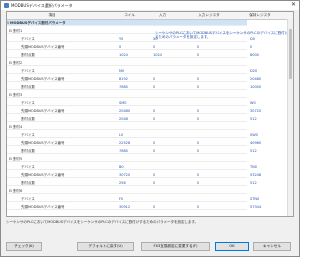  What do you see at coordinates (38, 23) in the screenshot?
I see `row-label: MODBUSデバイス割付パラメータ` at bounding box center [38, 23].